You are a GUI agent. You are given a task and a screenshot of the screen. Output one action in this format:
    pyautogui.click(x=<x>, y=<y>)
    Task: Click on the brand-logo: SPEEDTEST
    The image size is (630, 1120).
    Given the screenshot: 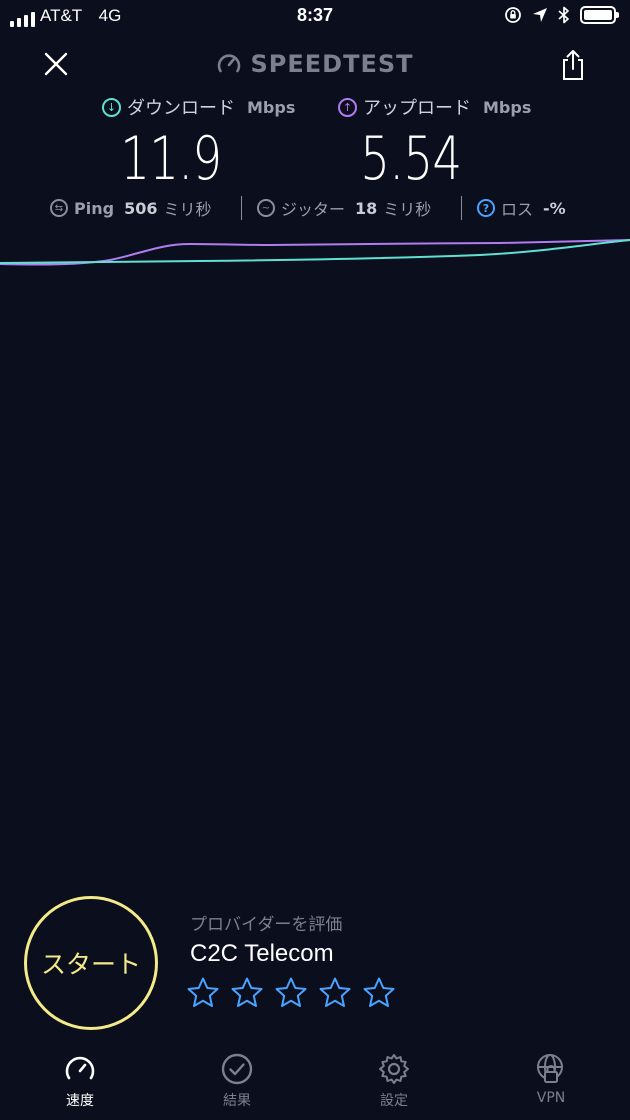 What is the action you would take?
    pyautogui.click(x=315, y=64)
    